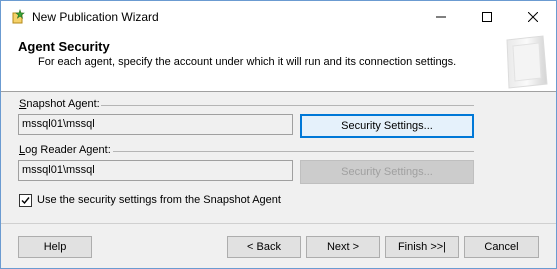 This screenshot has width=557, height=269. Describe the element at coordinates (278, 16) in the screenshot. I see `title-bar: New Publication Wizard` at that location.